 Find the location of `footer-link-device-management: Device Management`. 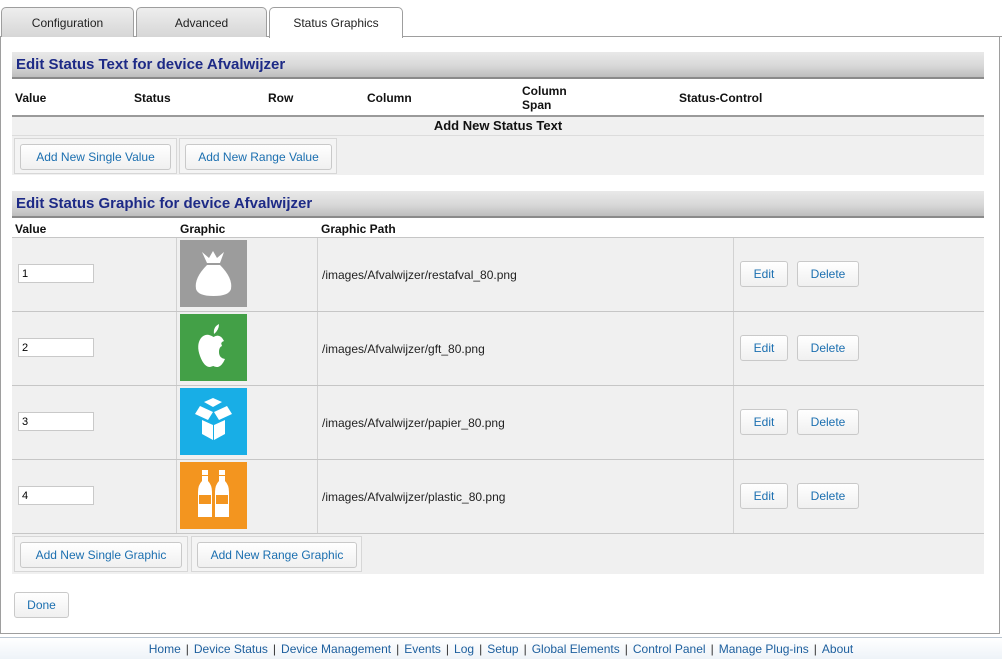

footer-link-device-management: Device Management is located at coordinates (336, 649).